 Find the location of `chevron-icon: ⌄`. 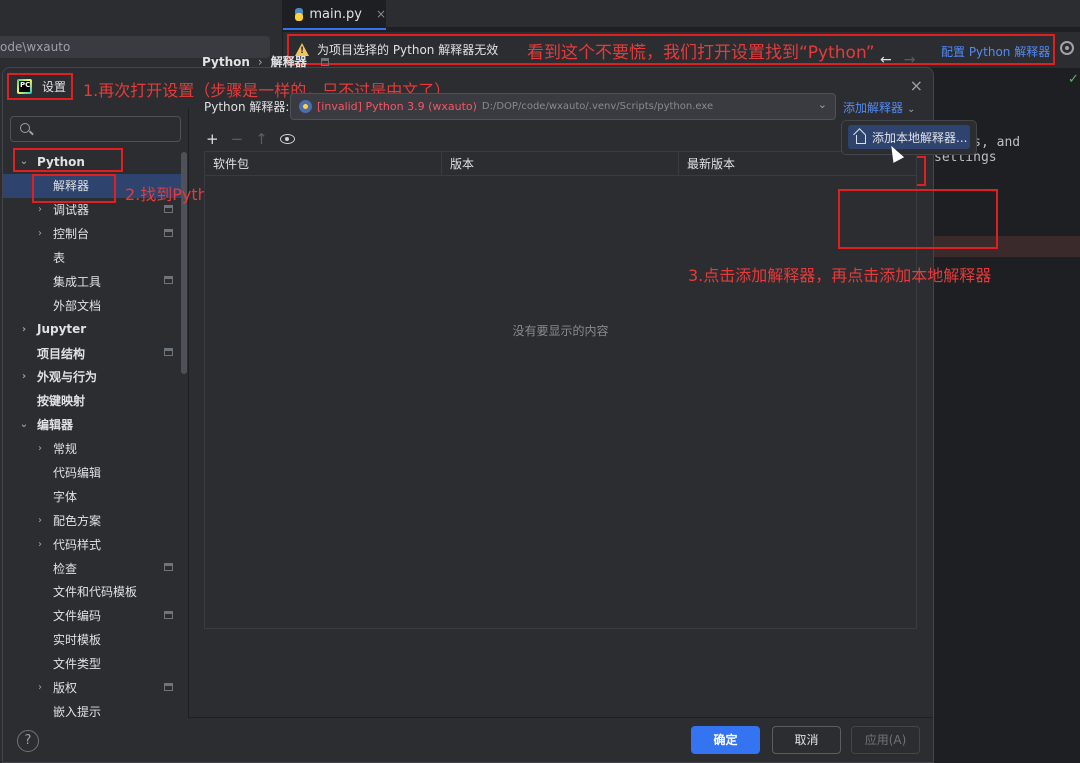

chevron-icon: ⌄ is located at coordinates (24, 424).